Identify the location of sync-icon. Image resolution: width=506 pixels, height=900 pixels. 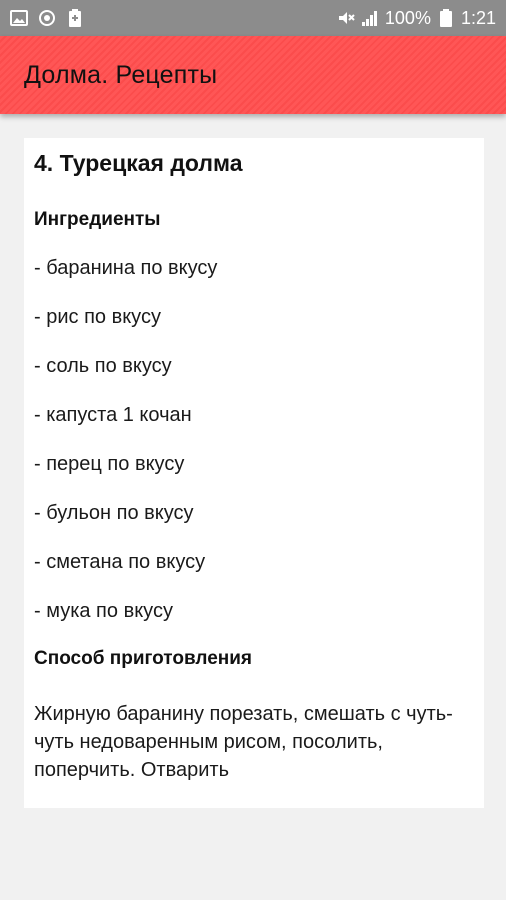
(47, 18).